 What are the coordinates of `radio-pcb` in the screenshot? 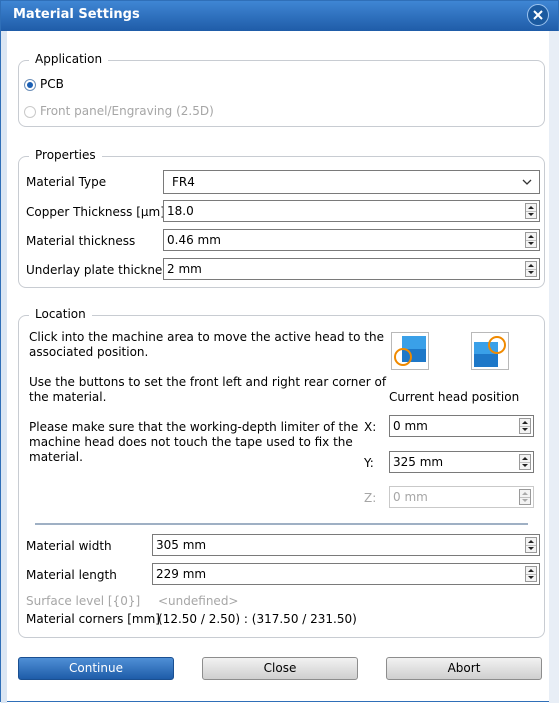 It's located at (30, 85).